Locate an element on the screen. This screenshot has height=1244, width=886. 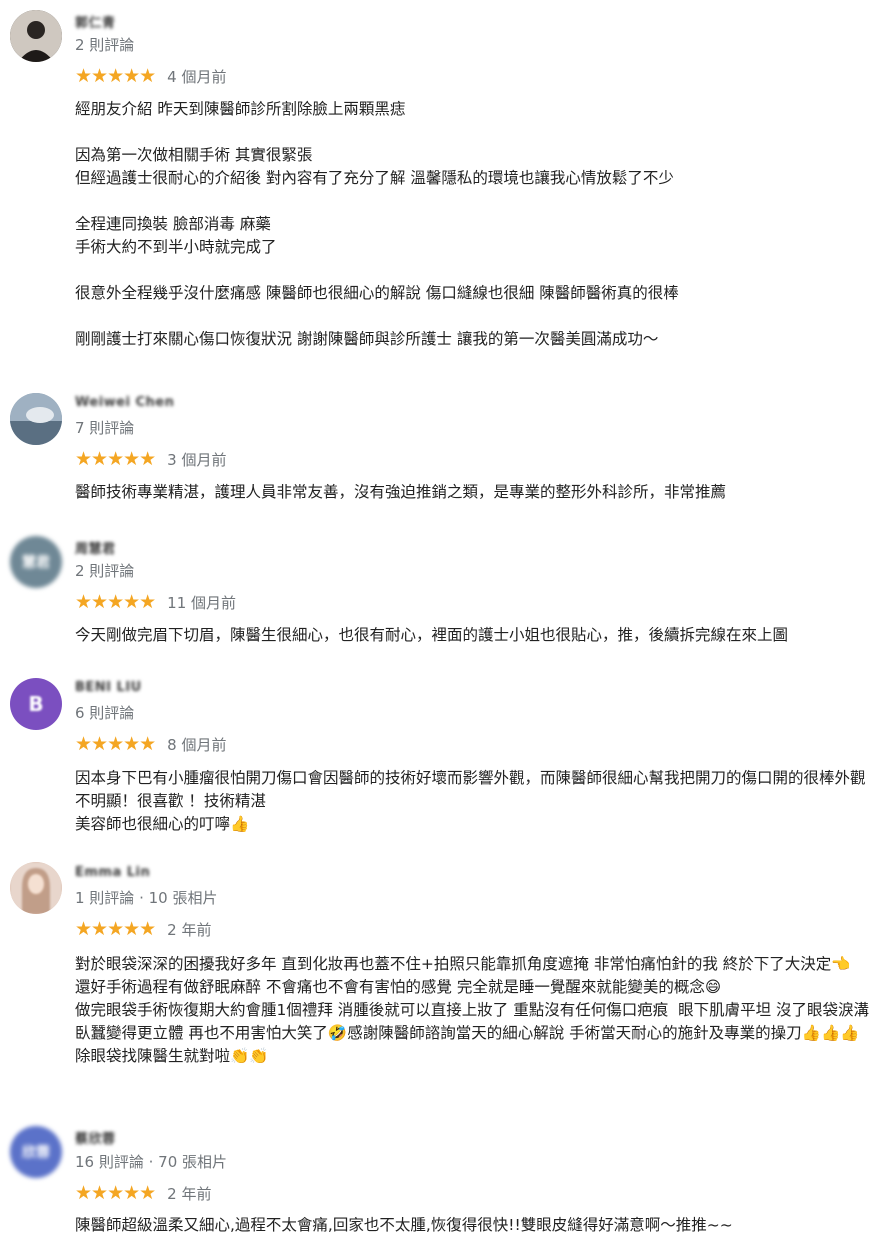
review-time: 11 個月前 is located at coordinates (202, 602).